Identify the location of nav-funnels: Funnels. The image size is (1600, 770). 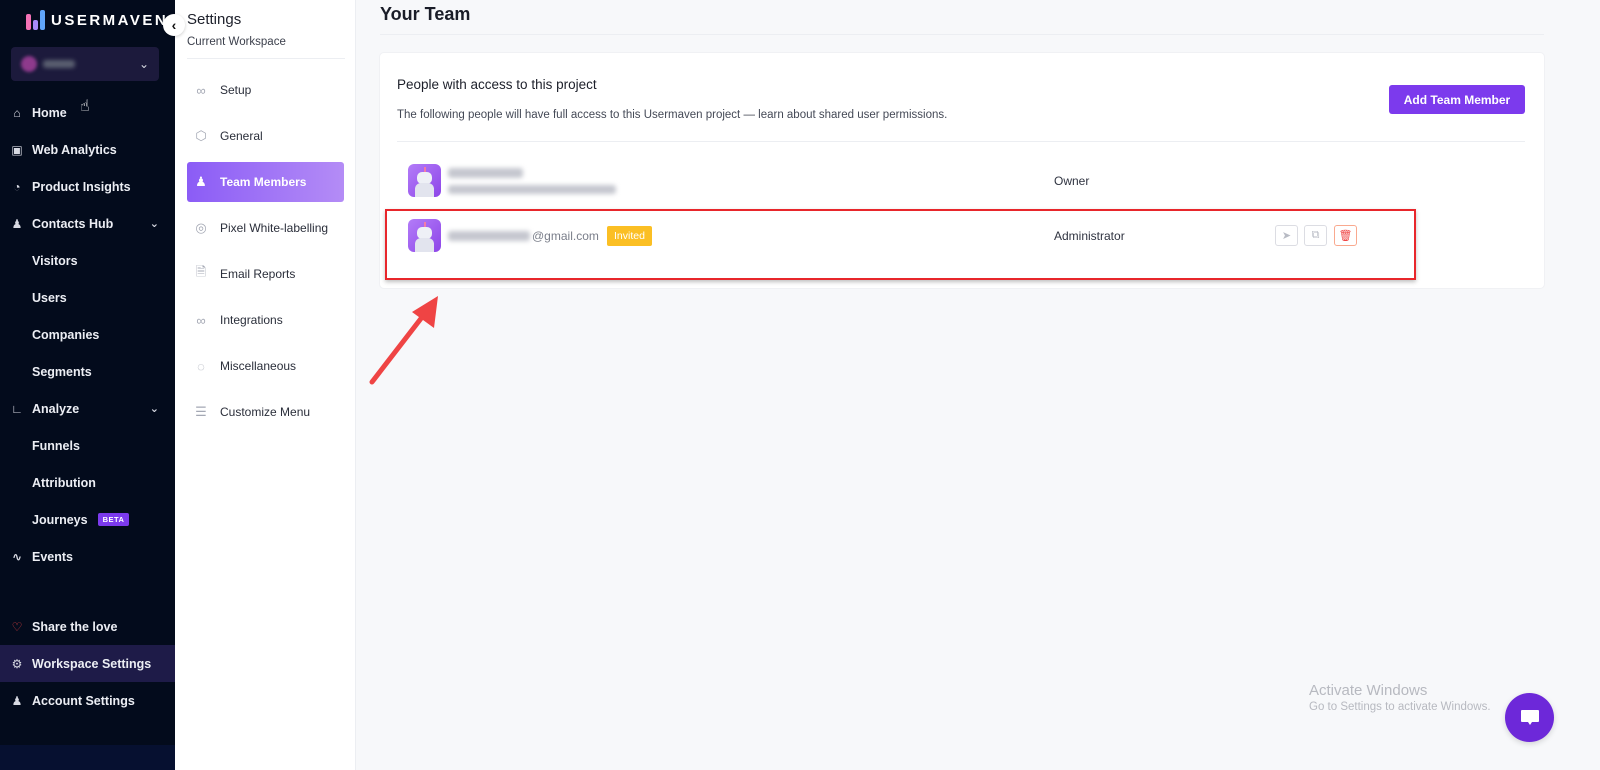
(87, 445).